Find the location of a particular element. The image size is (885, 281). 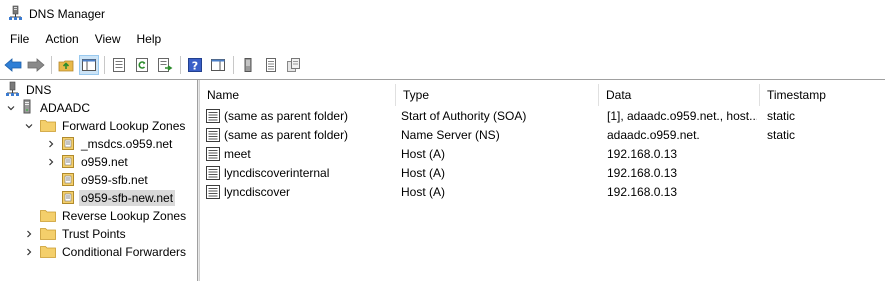

table-row: meet Host (A) 192.168.0.13 is located at coordinates (542, 154).